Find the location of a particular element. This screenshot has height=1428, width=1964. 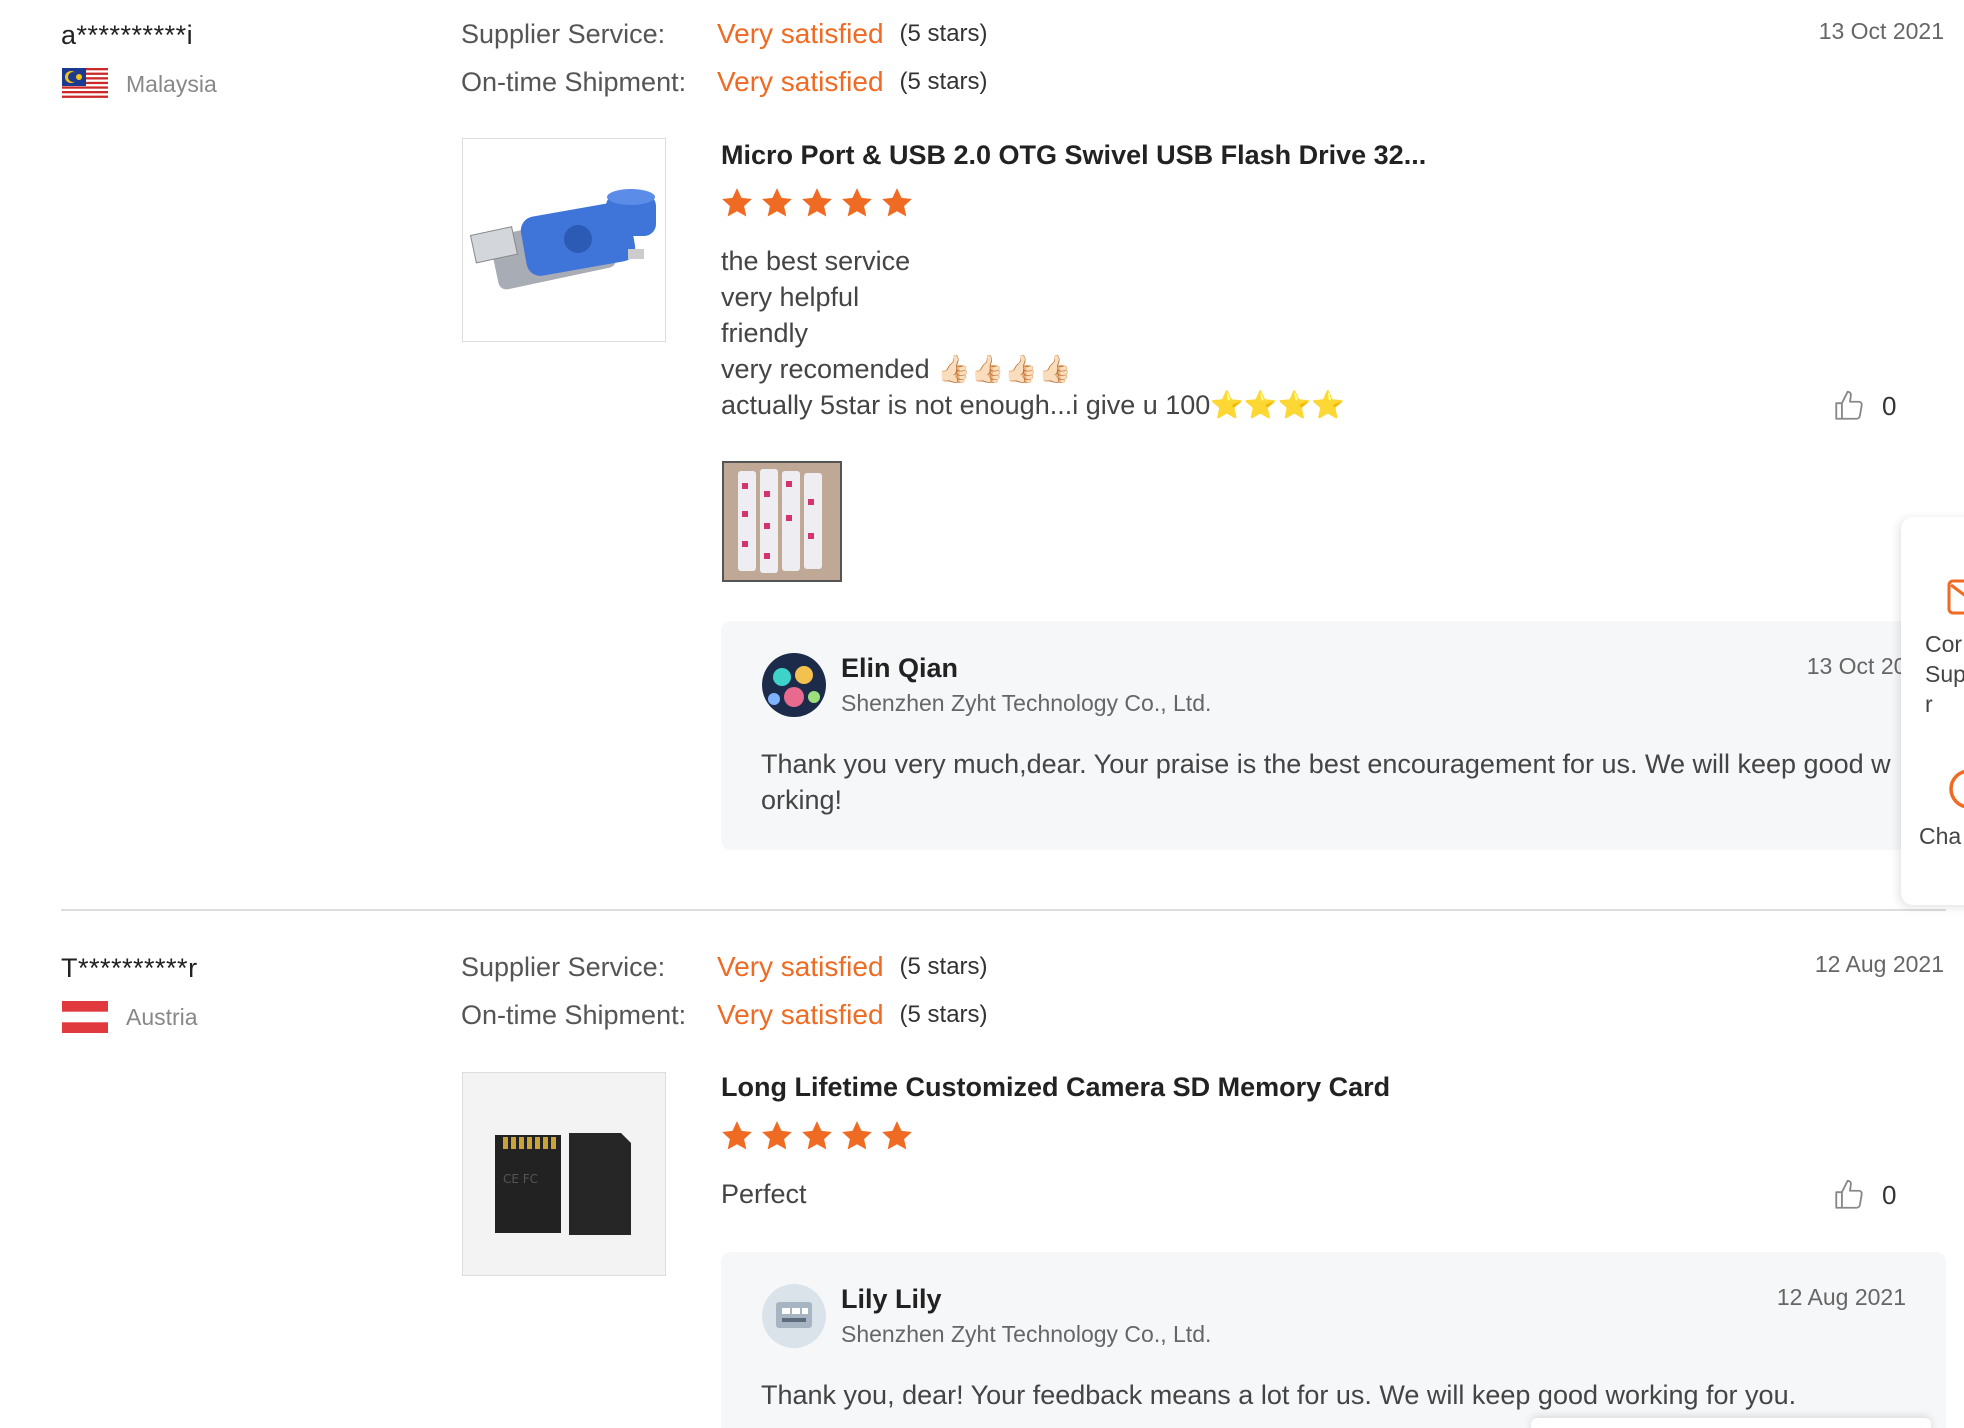

reply-text-line: orking! is located at coordinates (802, 800).